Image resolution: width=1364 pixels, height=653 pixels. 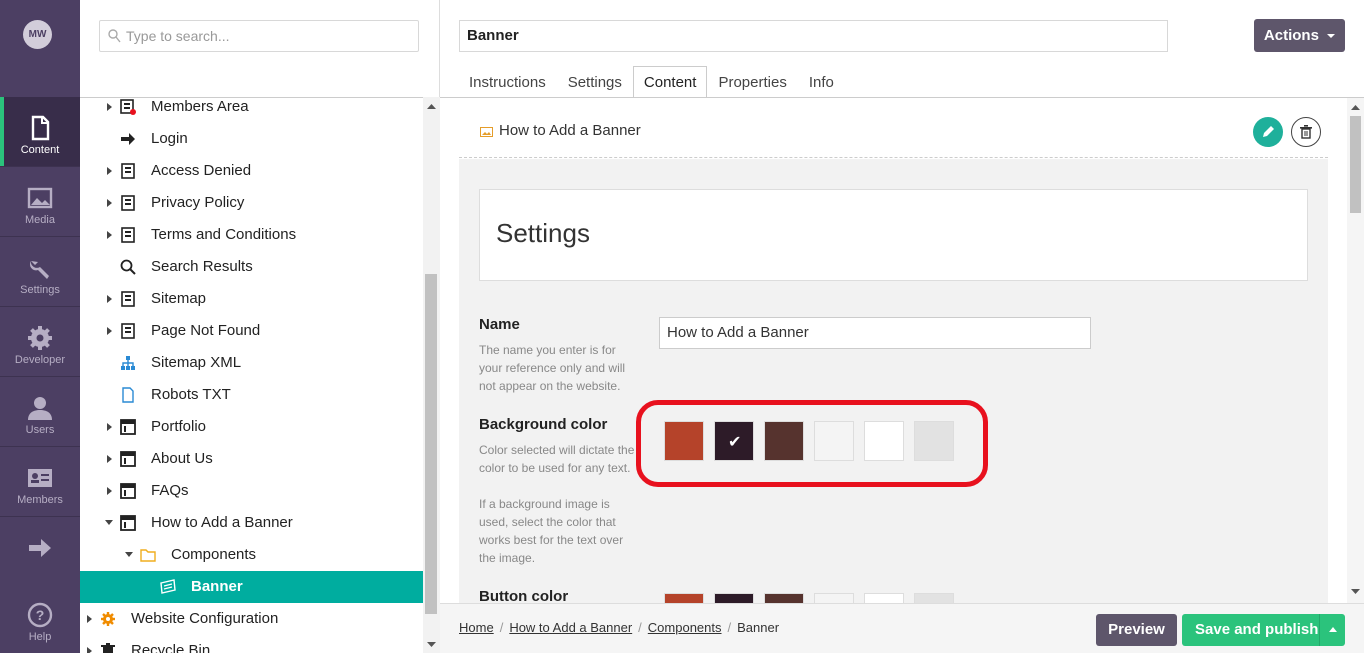 What do you see at coordinates (670, 82) in the screenshot?
I see `tab-content: Content` at bounding box center [670, 82].